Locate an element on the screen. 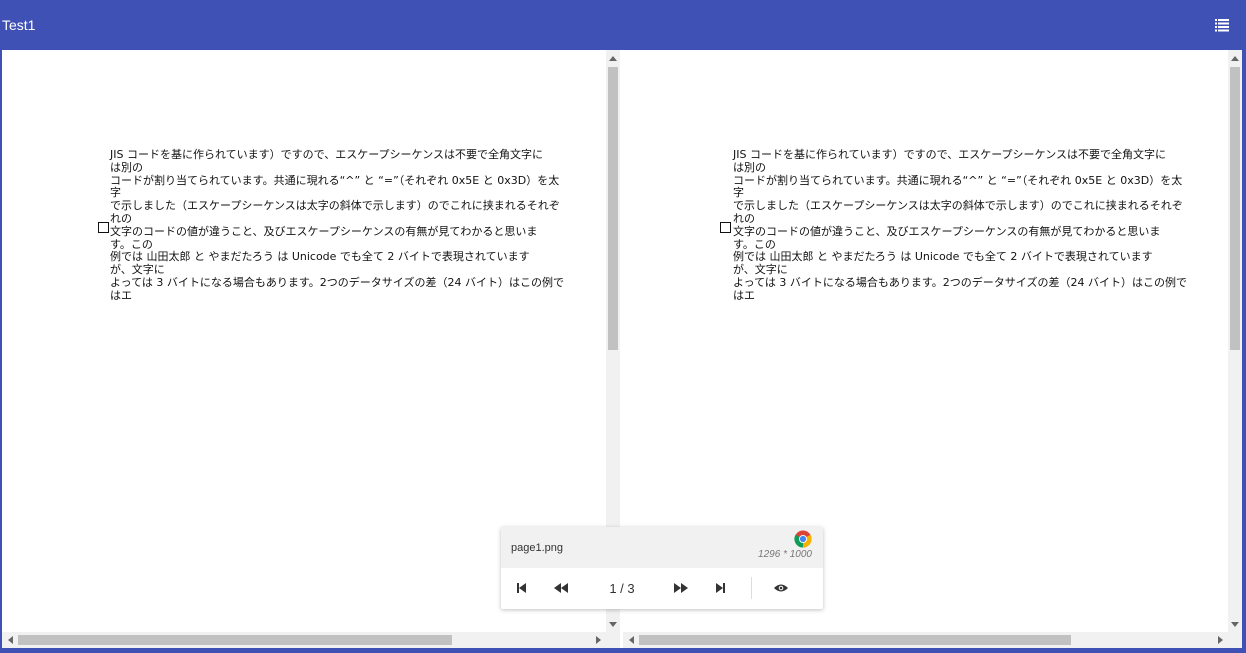  image-viewer-card: page1.png 1296 * 1000 1 / 3 is located at coordinates (662, 568).